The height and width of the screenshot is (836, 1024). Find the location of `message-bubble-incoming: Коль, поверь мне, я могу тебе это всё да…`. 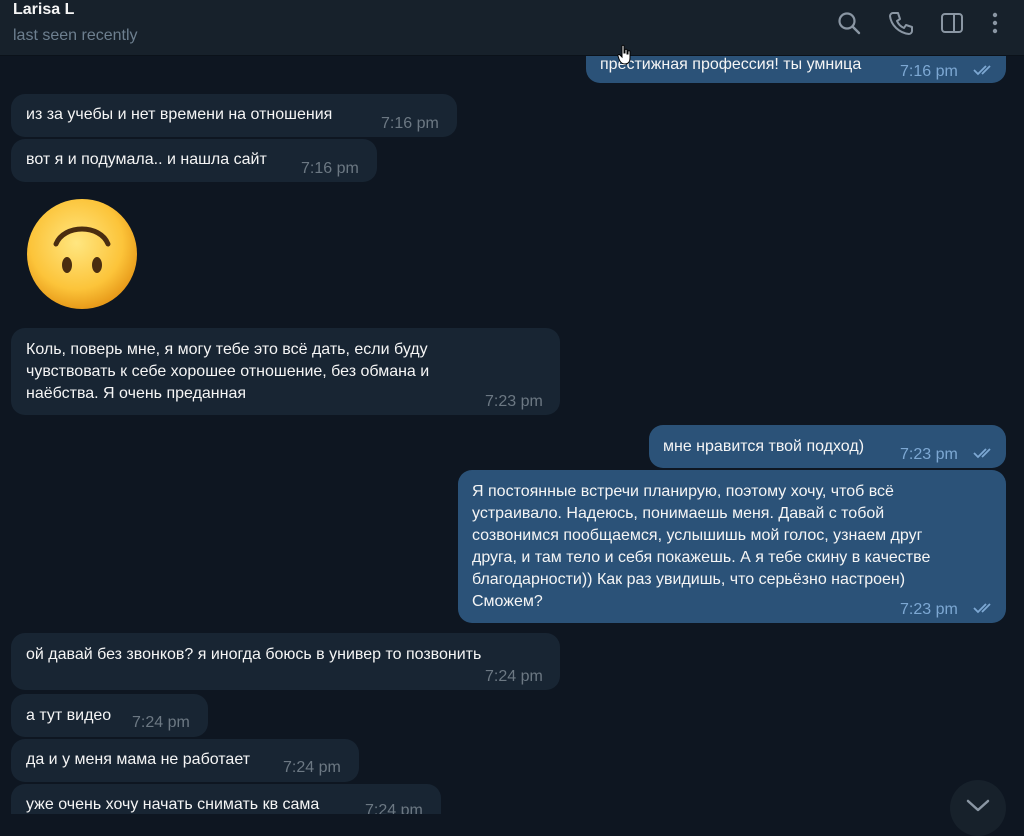

message-bubble-incoming: Коль, поверь мне, я могу тебе это всё да… is located at coordinates (285, 371).